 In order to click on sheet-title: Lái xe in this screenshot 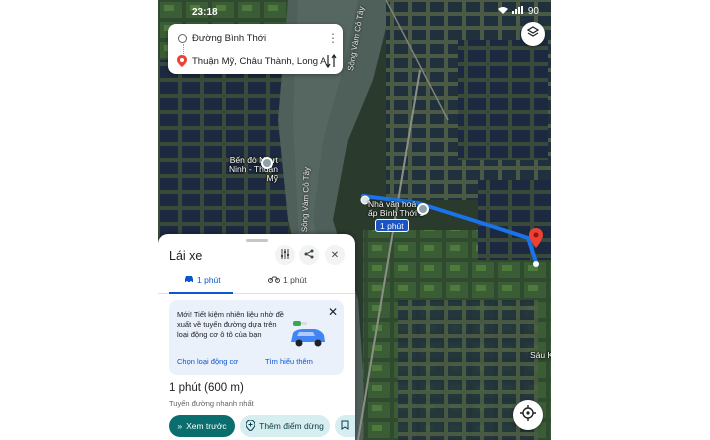, I will do `click(186, 256)`.